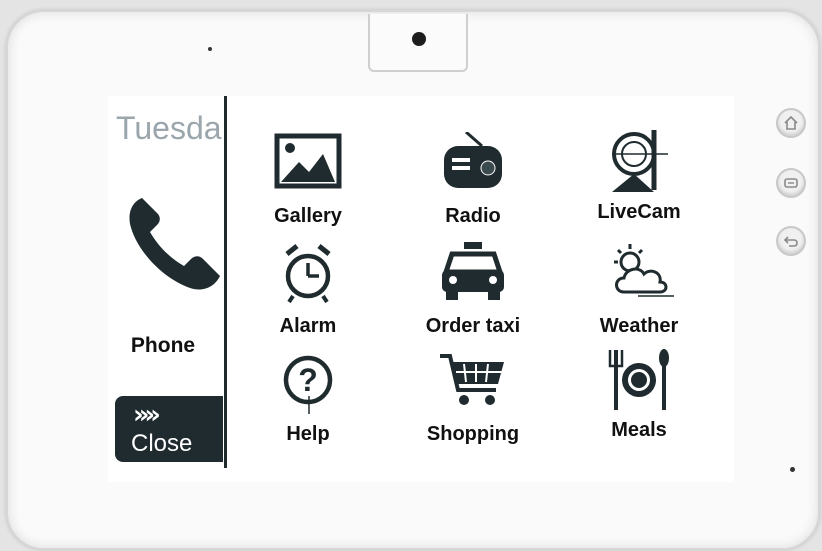 This screenshot has width=822, height=551. What do you see at coordinates (639, 430) in the screenshot?
I see `app-label: Meals` at bounding box center [639, 430].